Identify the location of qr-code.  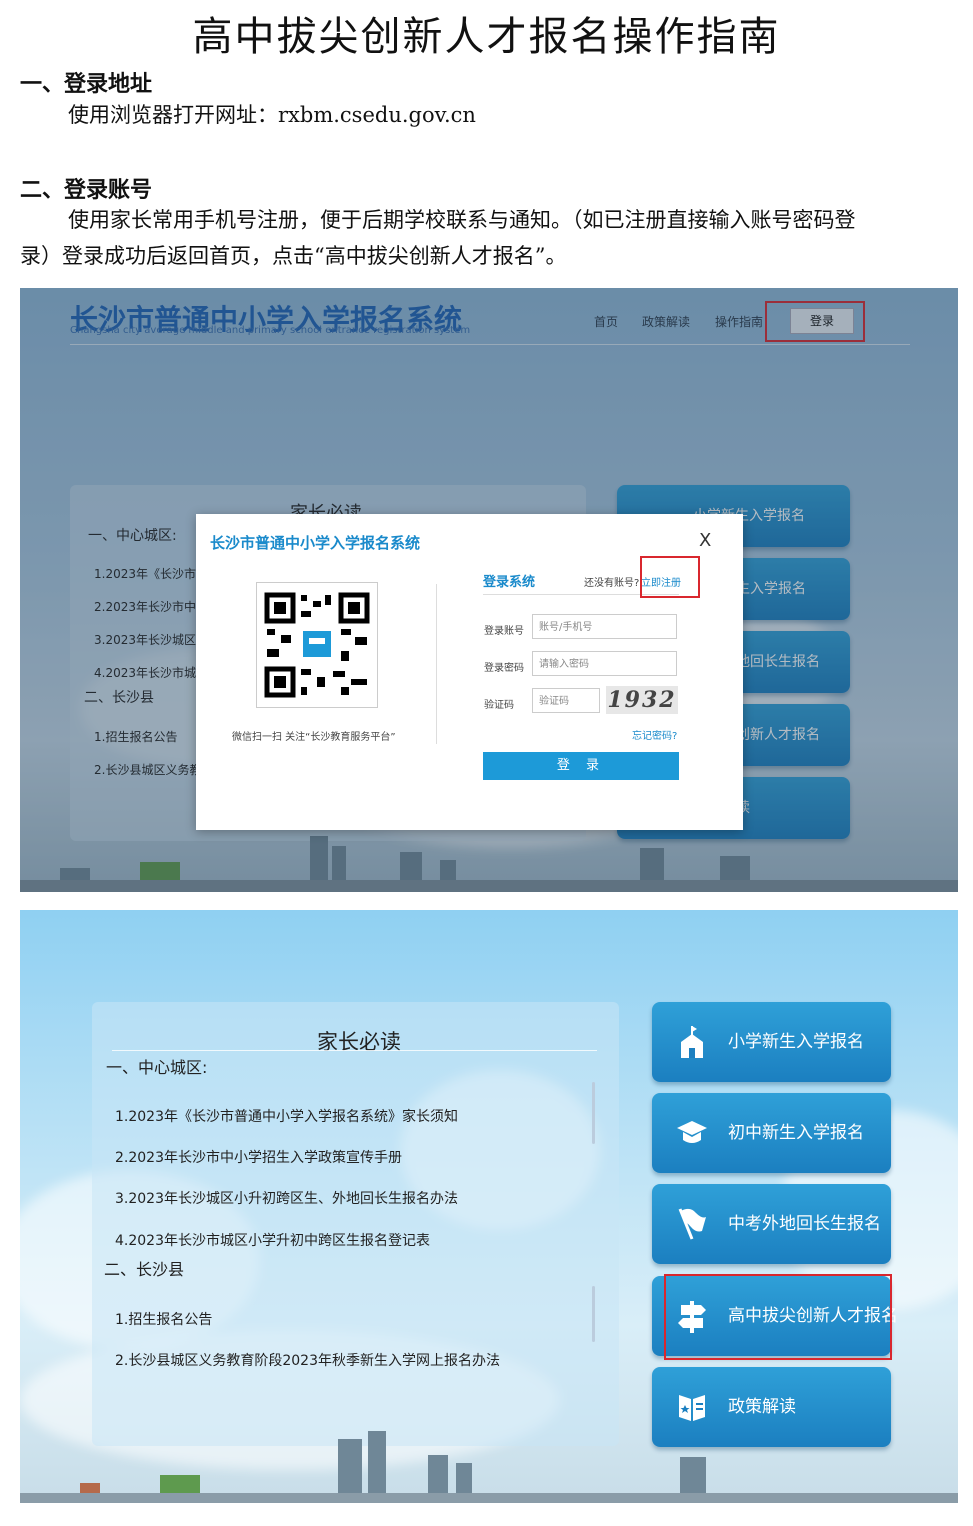
(317, 645).